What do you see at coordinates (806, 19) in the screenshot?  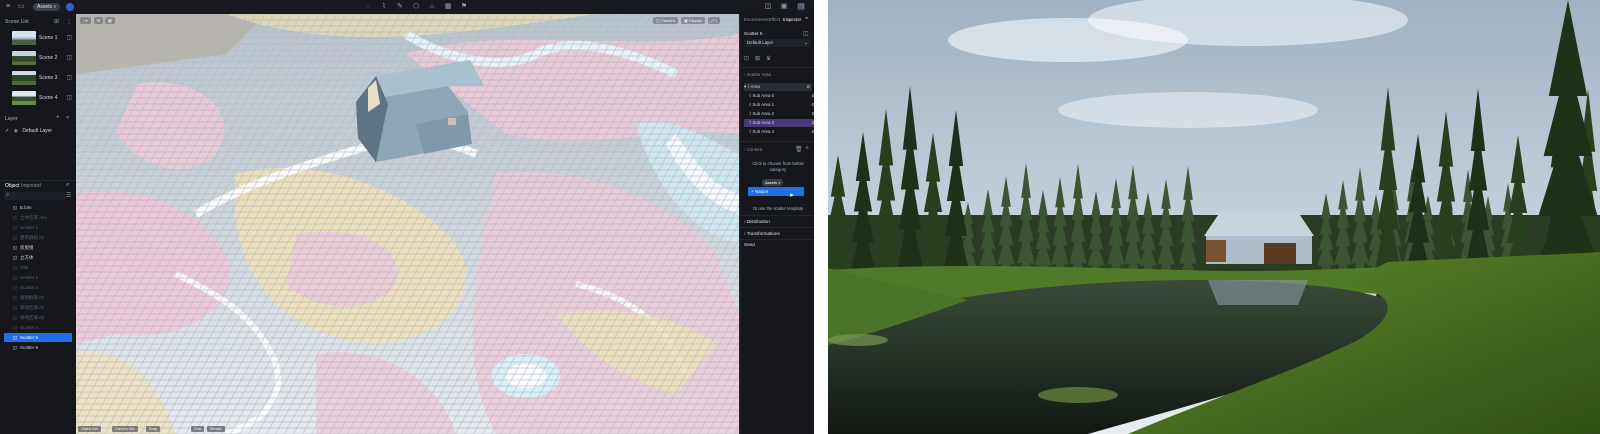 I see `pin-panel-icon: ⌖` at bounding box center [806, 19].